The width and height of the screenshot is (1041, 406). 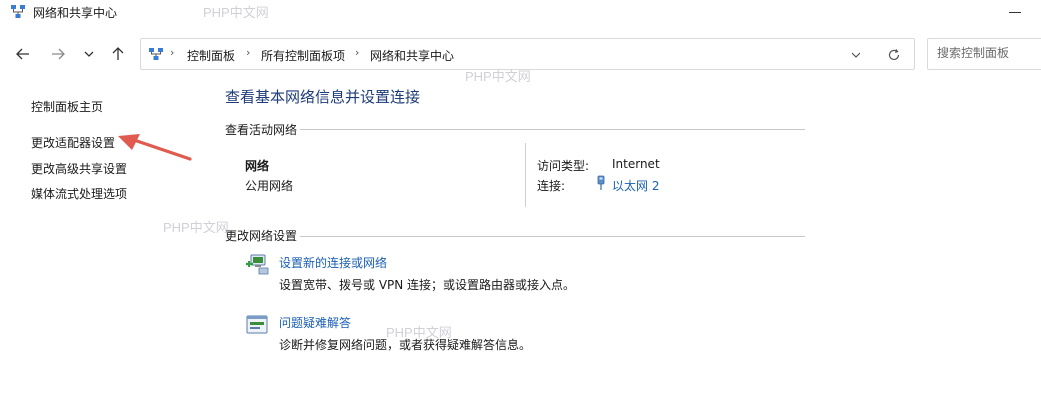 I want to click on refresh-icon, so click(x=894, y=55).